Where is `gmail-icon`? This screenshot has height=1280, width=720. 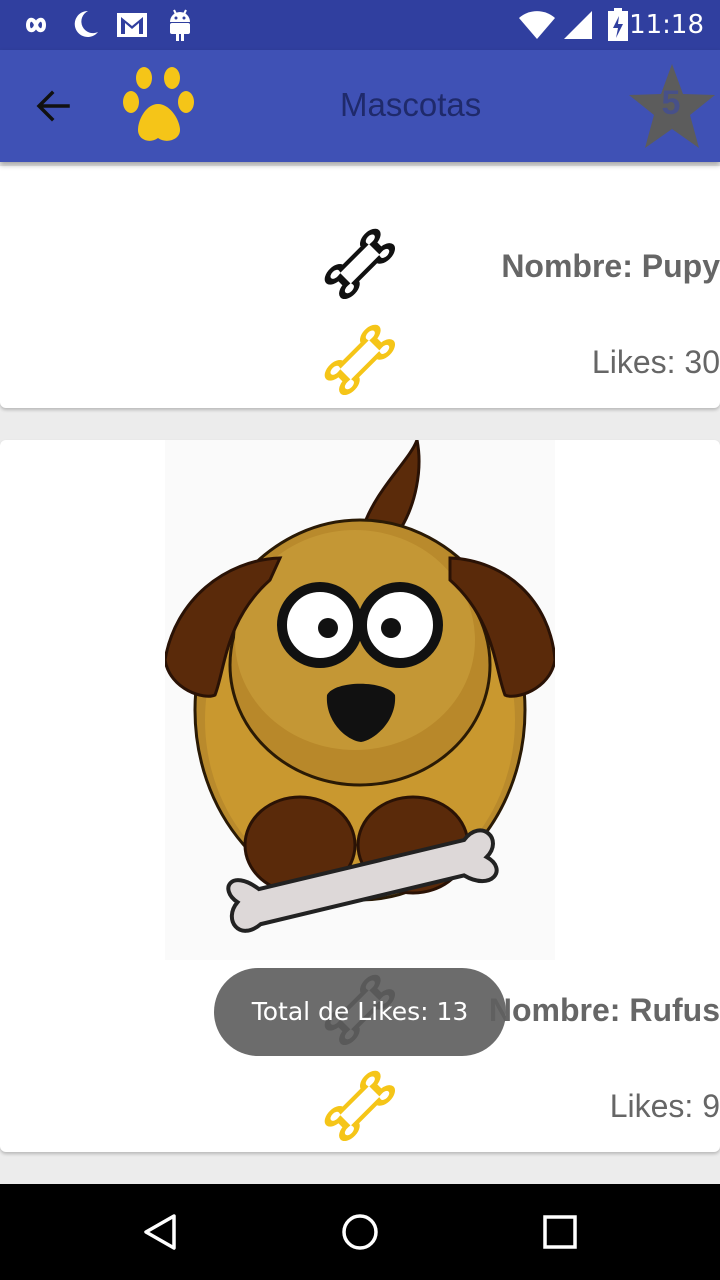 gmail-icon is located at coordinates (132, 25).